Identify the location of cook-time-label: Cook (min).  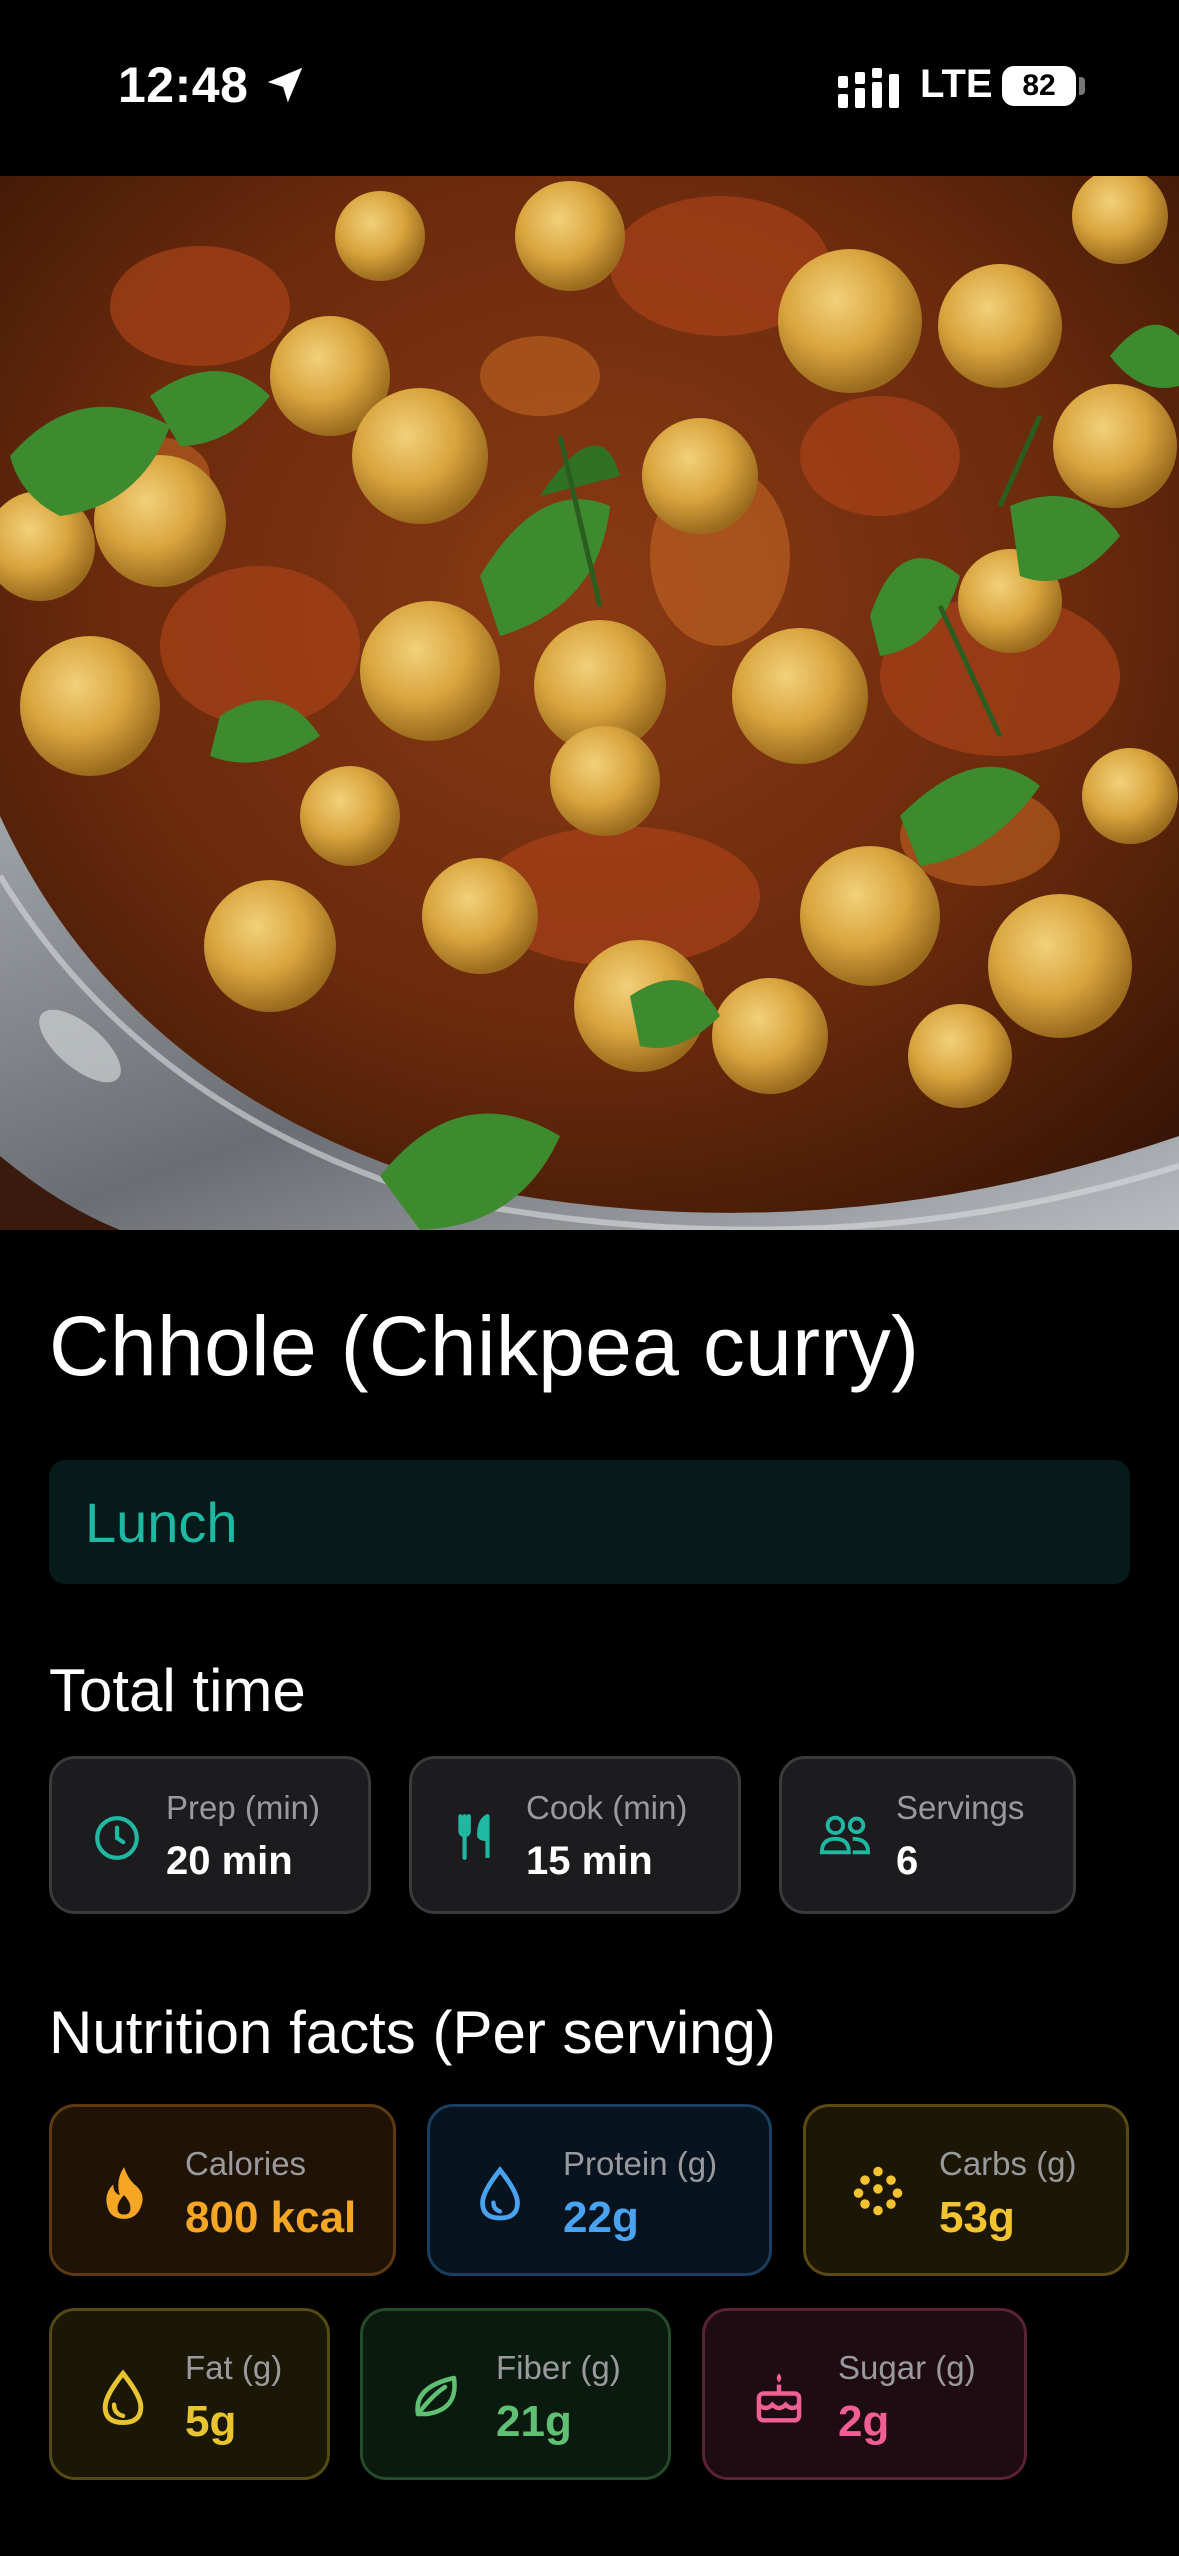
(607, 1807).